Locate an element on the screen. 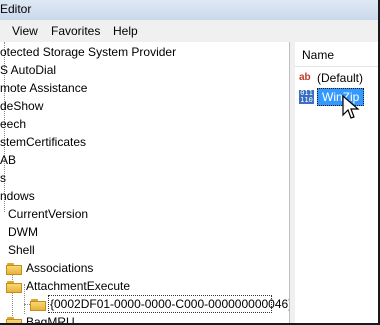  tree-item-attachmentexecute: AttachmentExecute is located at coordinates (78, 286).